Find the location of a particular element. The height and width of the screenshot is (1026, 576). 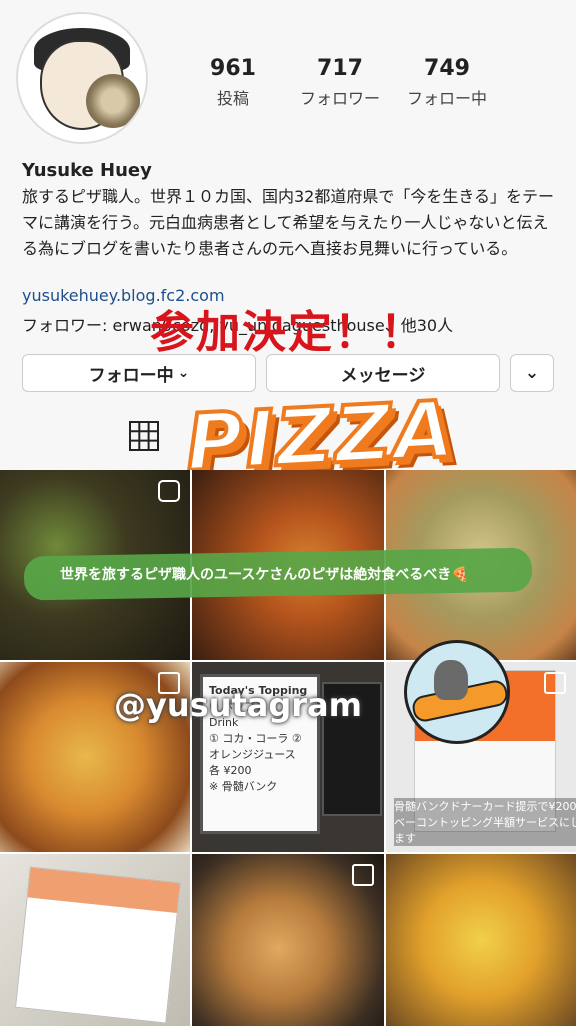

decided-overlay-text: 参加決定！！ is located at coordinates (288, 332).